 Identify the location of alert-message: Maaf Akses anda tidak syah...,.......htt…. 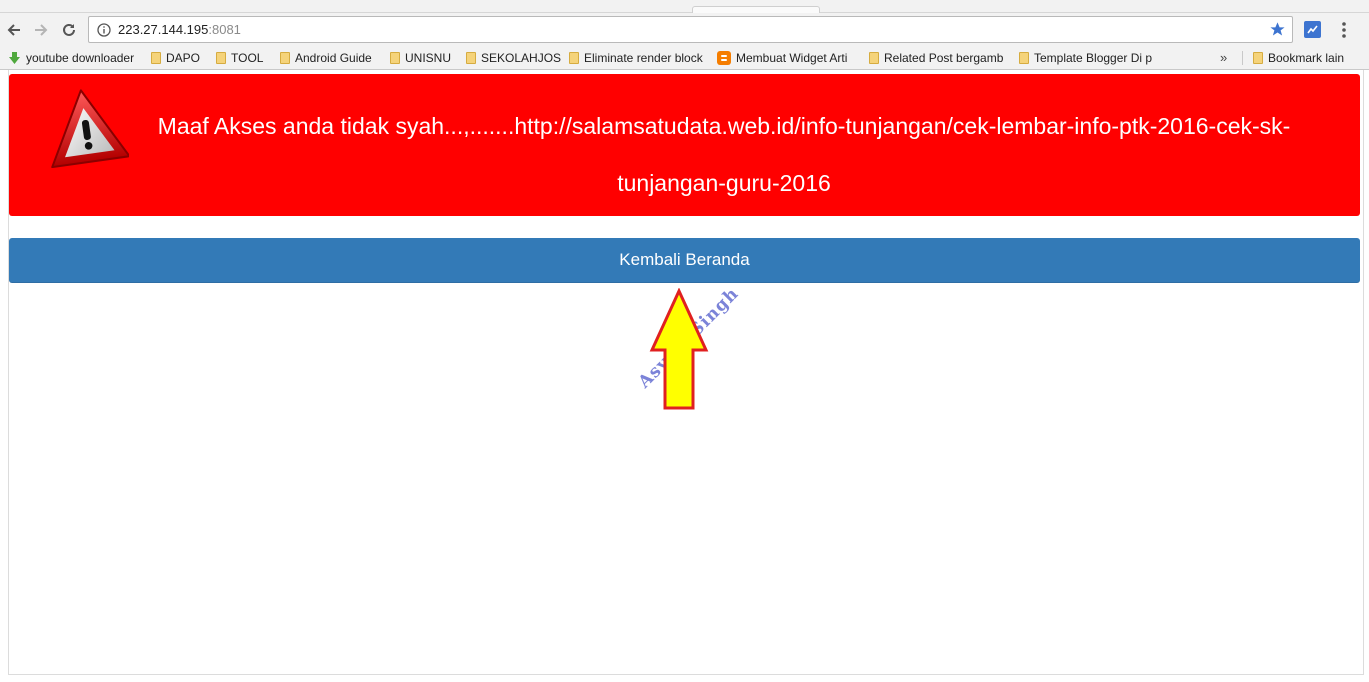
(724, 154).